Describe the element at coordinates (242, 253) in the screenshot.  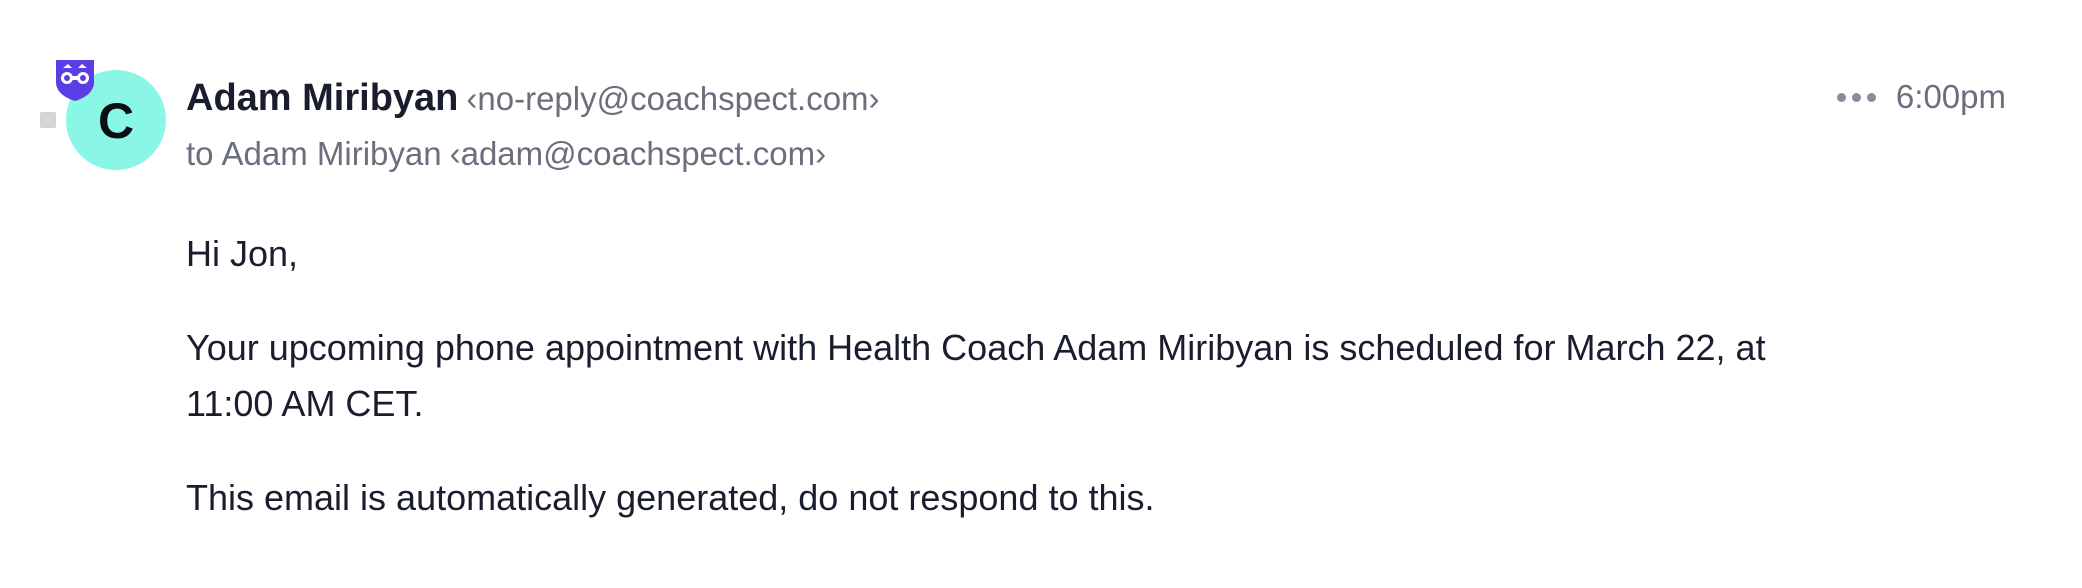
I see `greeting: Hi Jon,` at that location.